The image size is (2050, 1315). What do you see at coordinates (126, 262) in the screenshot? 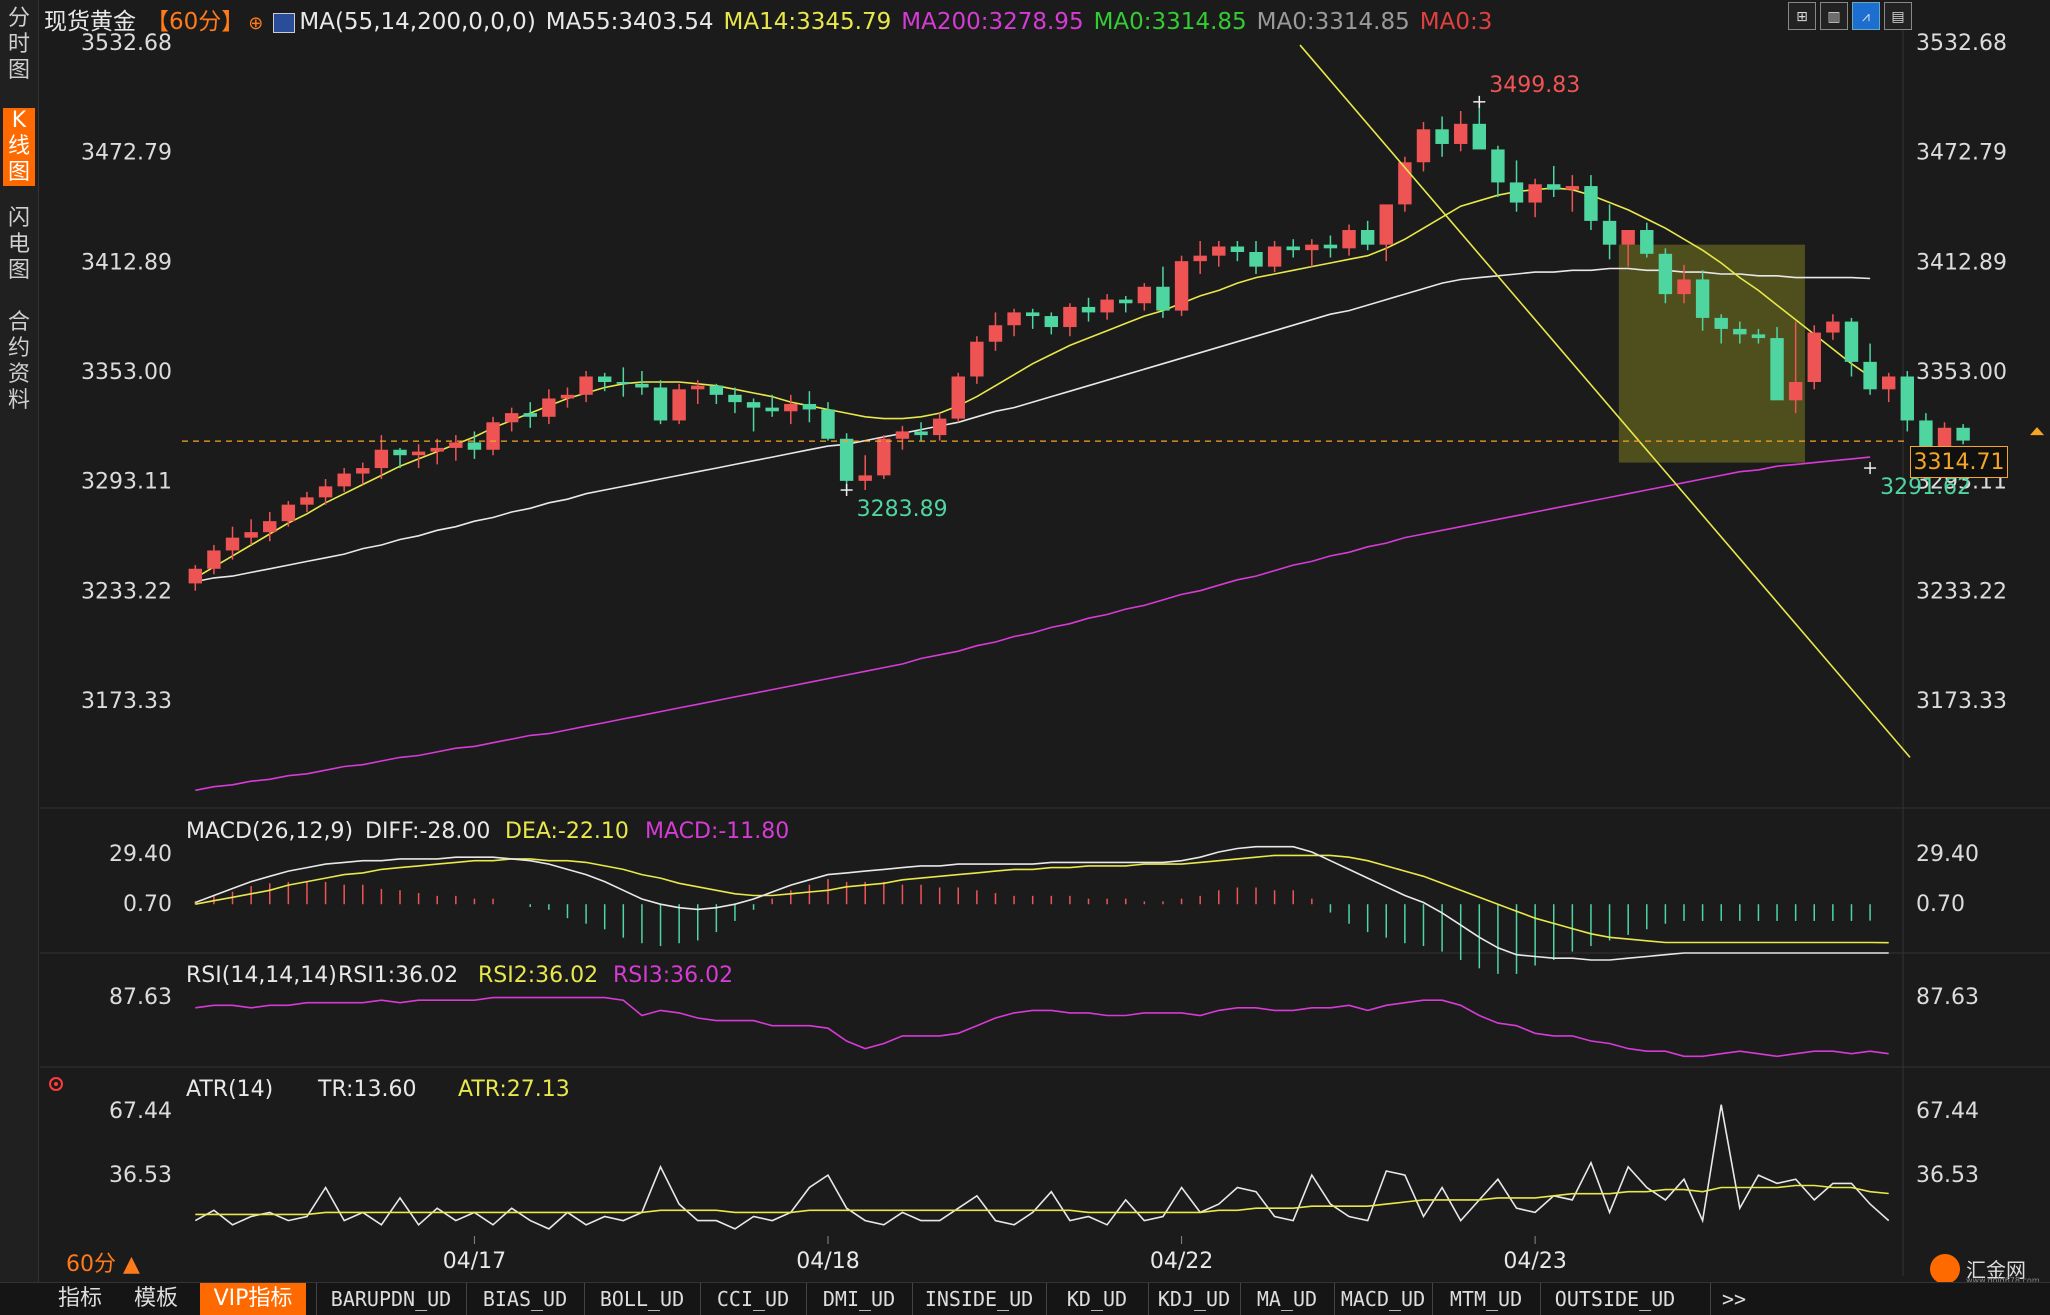
I see `y-tick-left: 3412.89` at bounding box center [126, 262].